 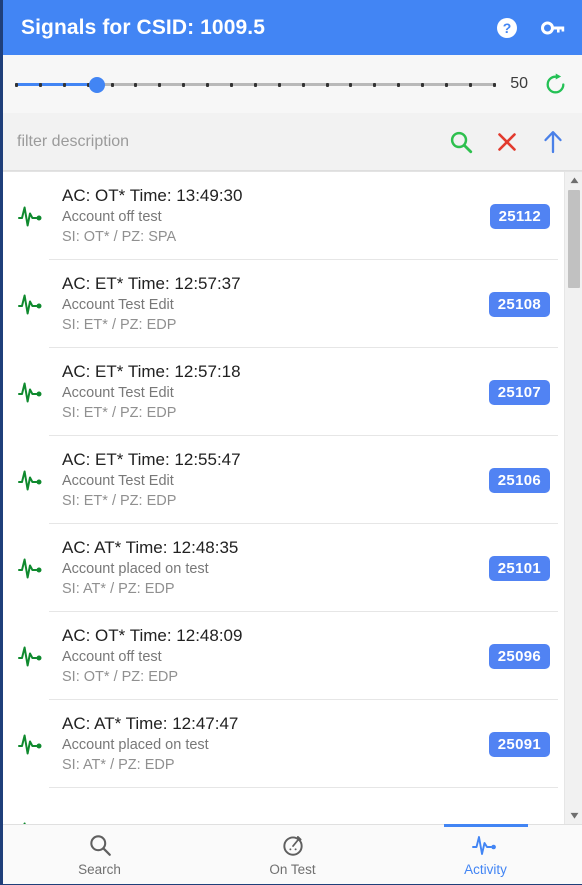 What do you see at coordinates (151, 459) in the screenshot?
I see `signal-item-title: AC: ET* Time: 12:55:47` at bounding box center [151, 459].